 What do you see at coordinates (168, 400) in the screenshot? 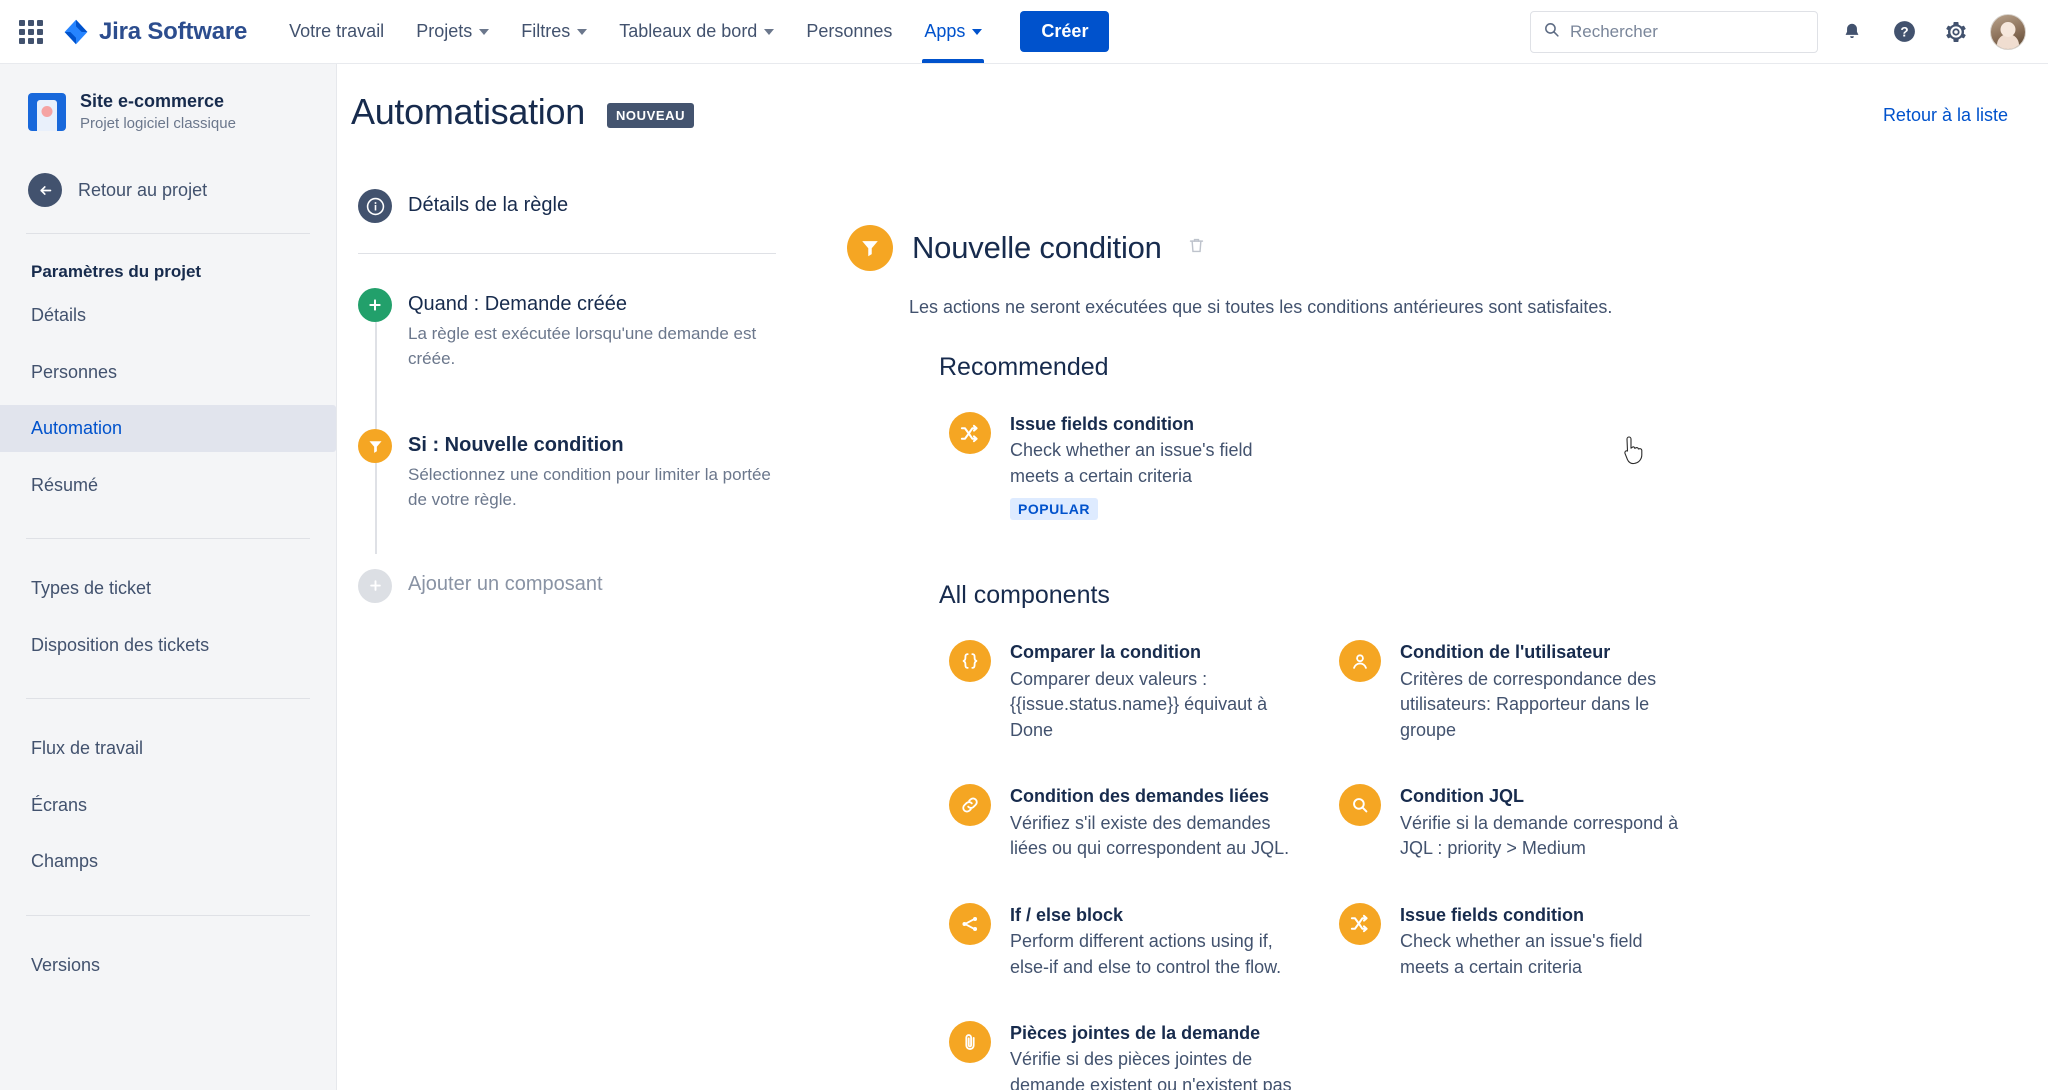
I see `sidebar-group-settings: Détails Personnes Automation Résumé` at bounding box center [168, 400].